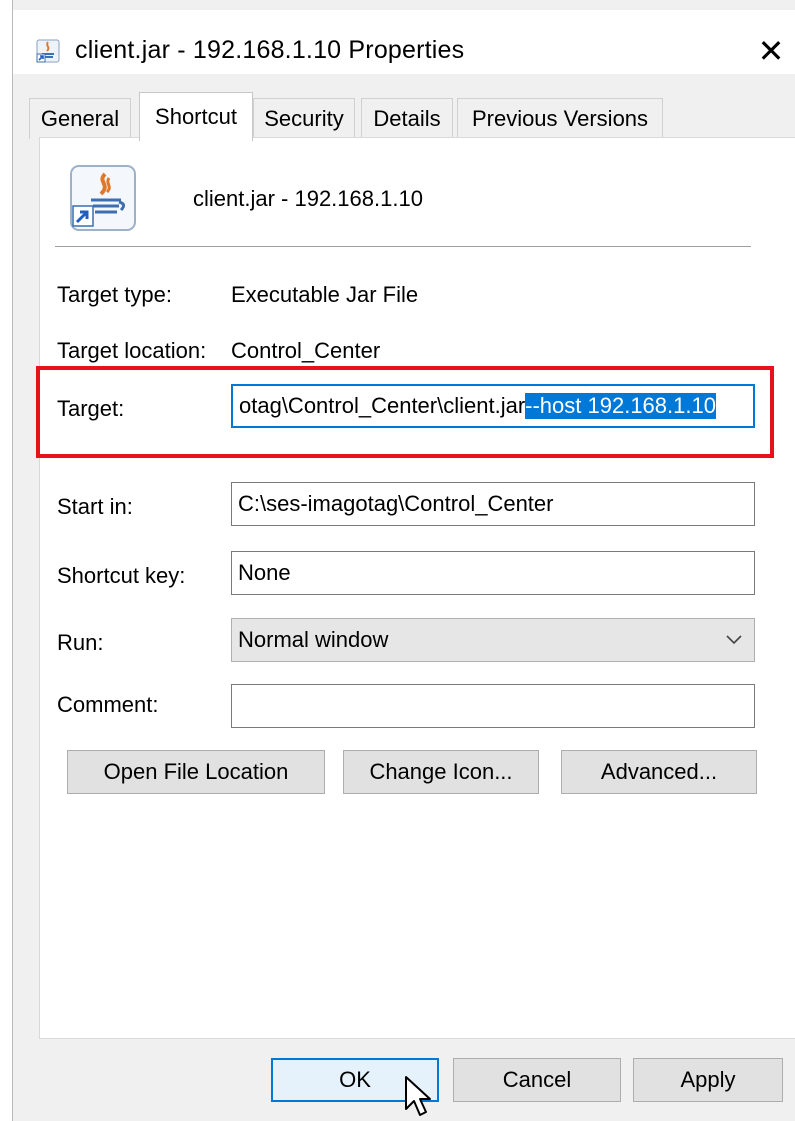 The height and width of the screenshot is (1121, 795). What do you see at coordinates (48, 51) in the screenshot?
I see `java-shortcut-small-icon` at bounding box center [48, 51].